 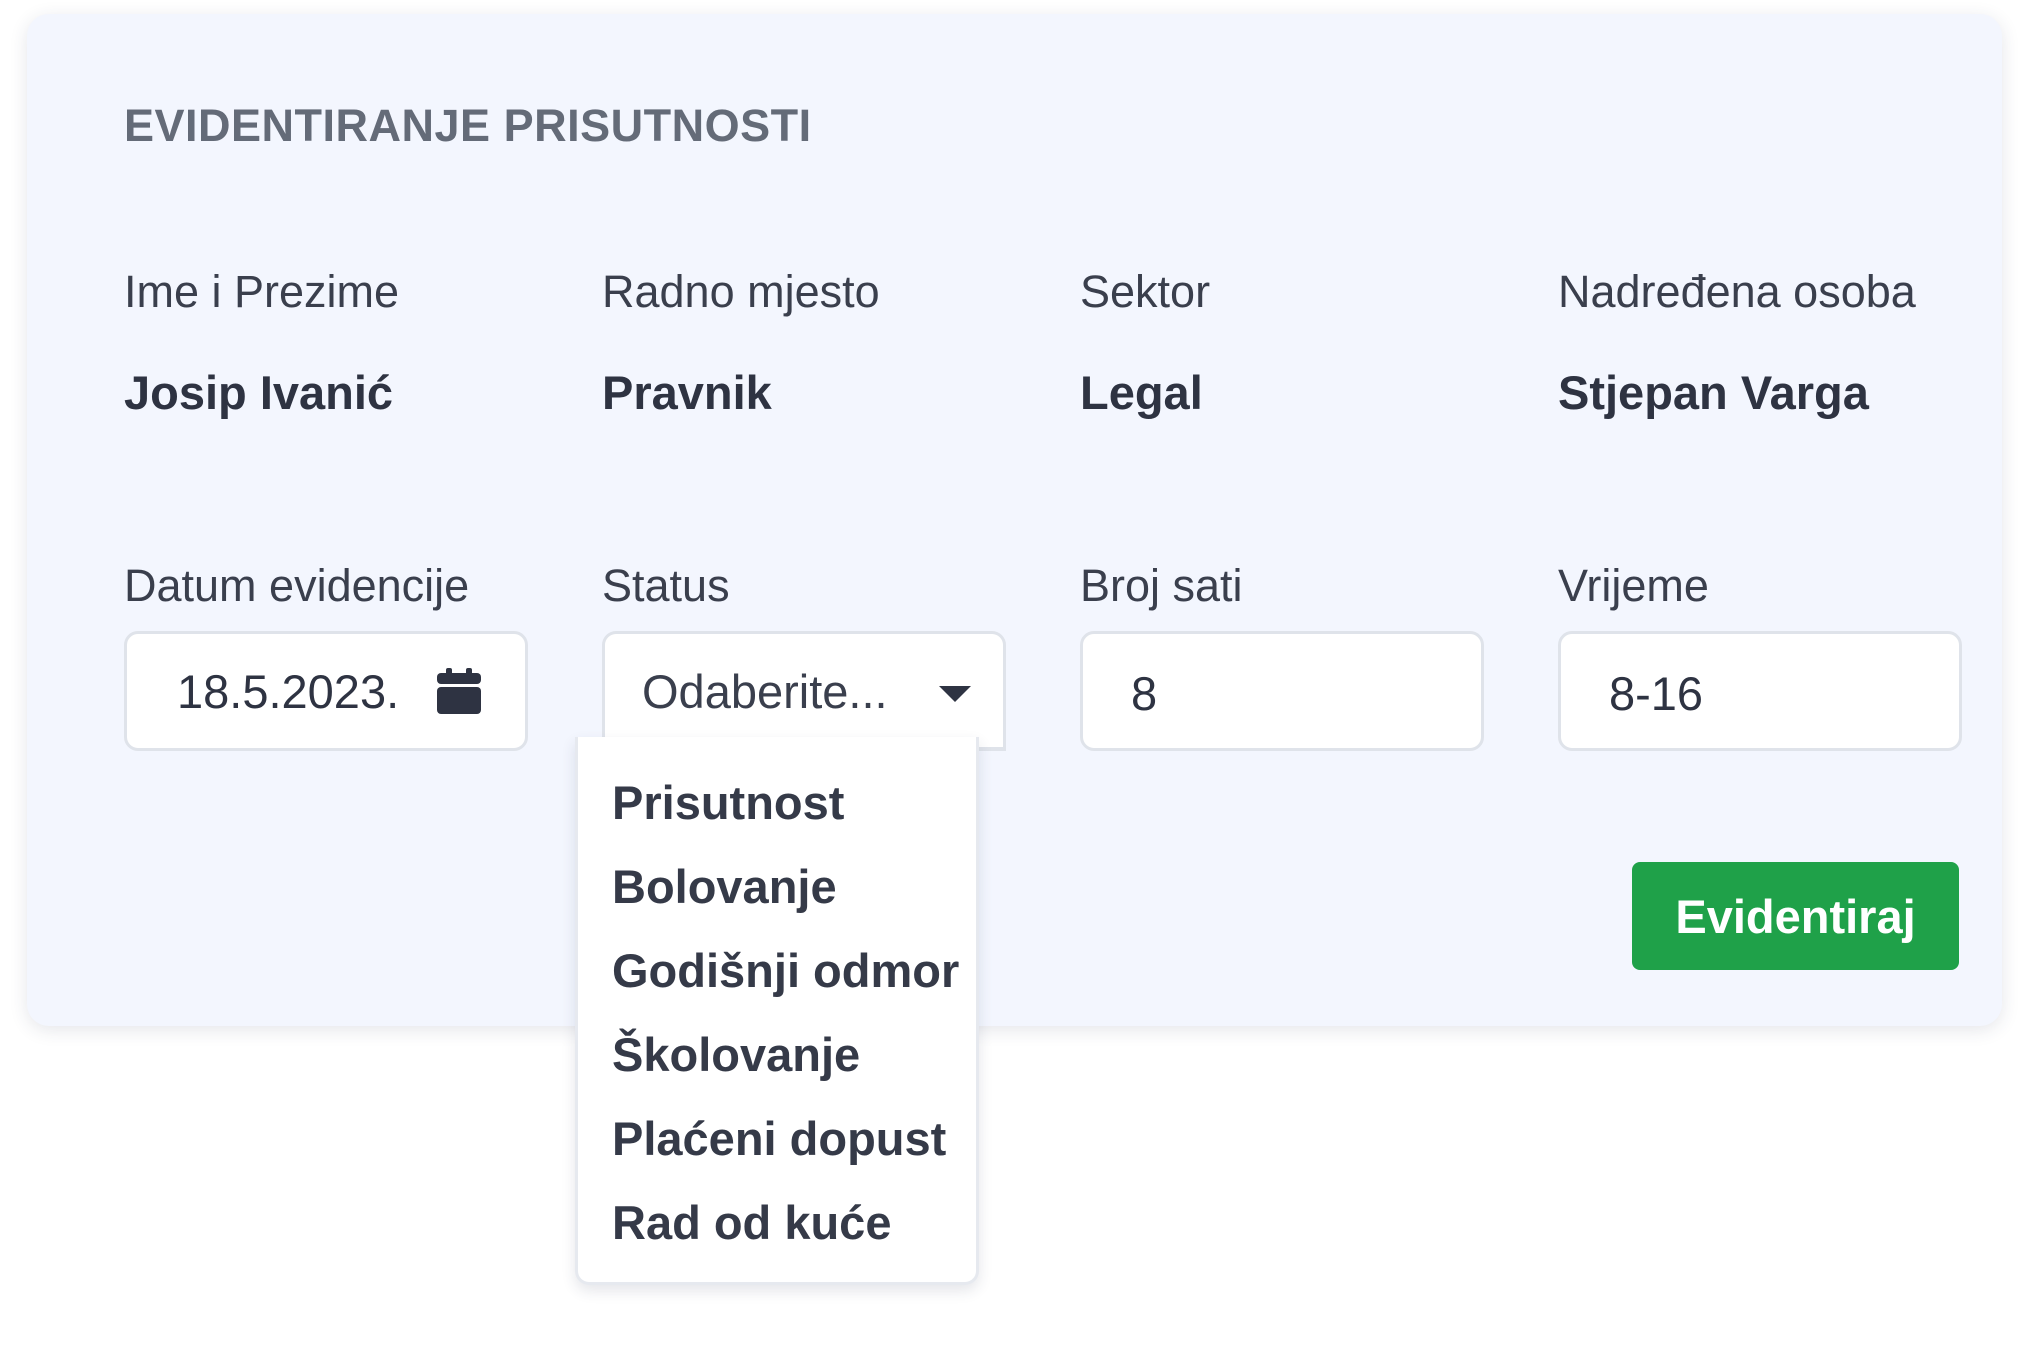 I want to click on date-value: 18.5.2023., so click(x=288, y=691).